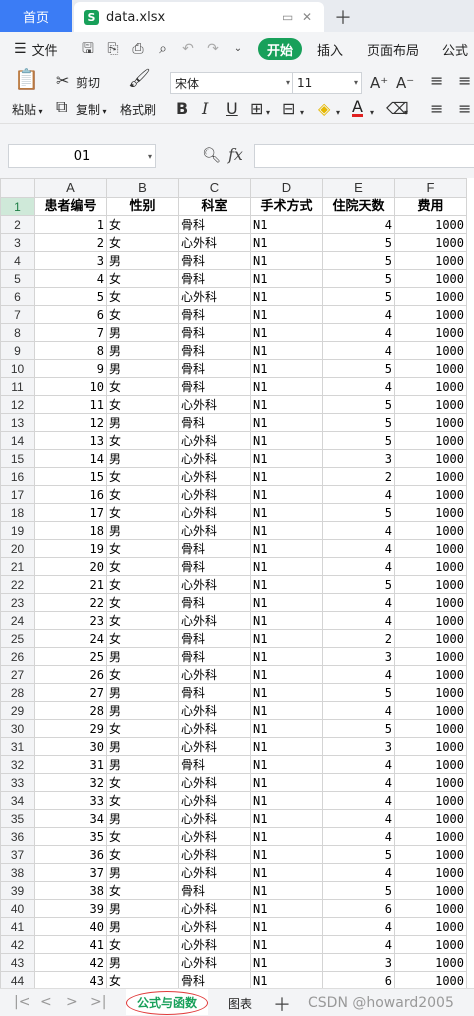  What do you see at coordinates (17, 584) in the screenshot?
I see `row-header: 22` at bounding box center [17, 584].